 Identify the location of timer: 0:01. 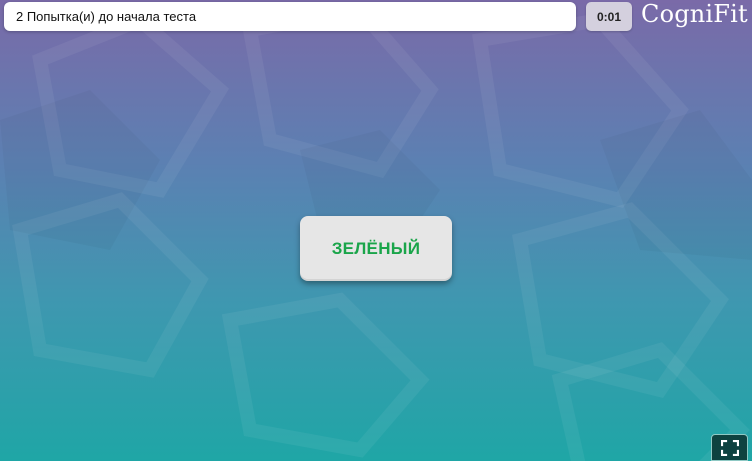
(609, 16).